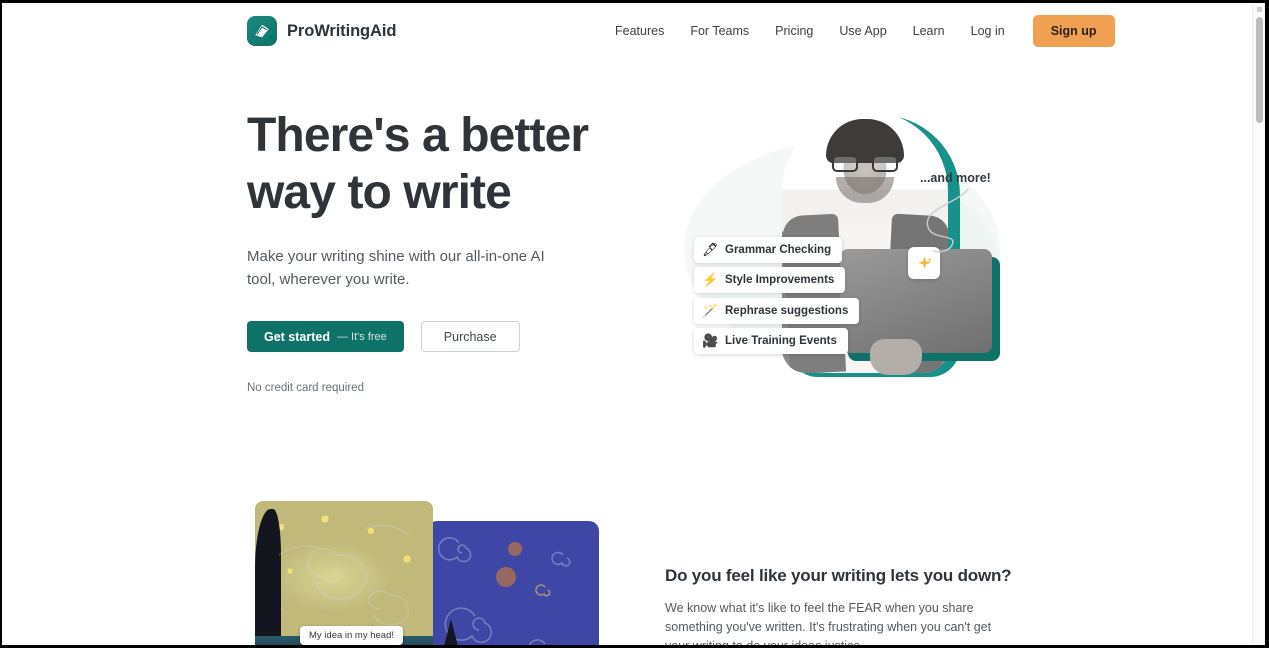  Describe the element at coordinates (778, 250) in the screenshot. I see `feature-pill-label: Grammar Checking` at that location.